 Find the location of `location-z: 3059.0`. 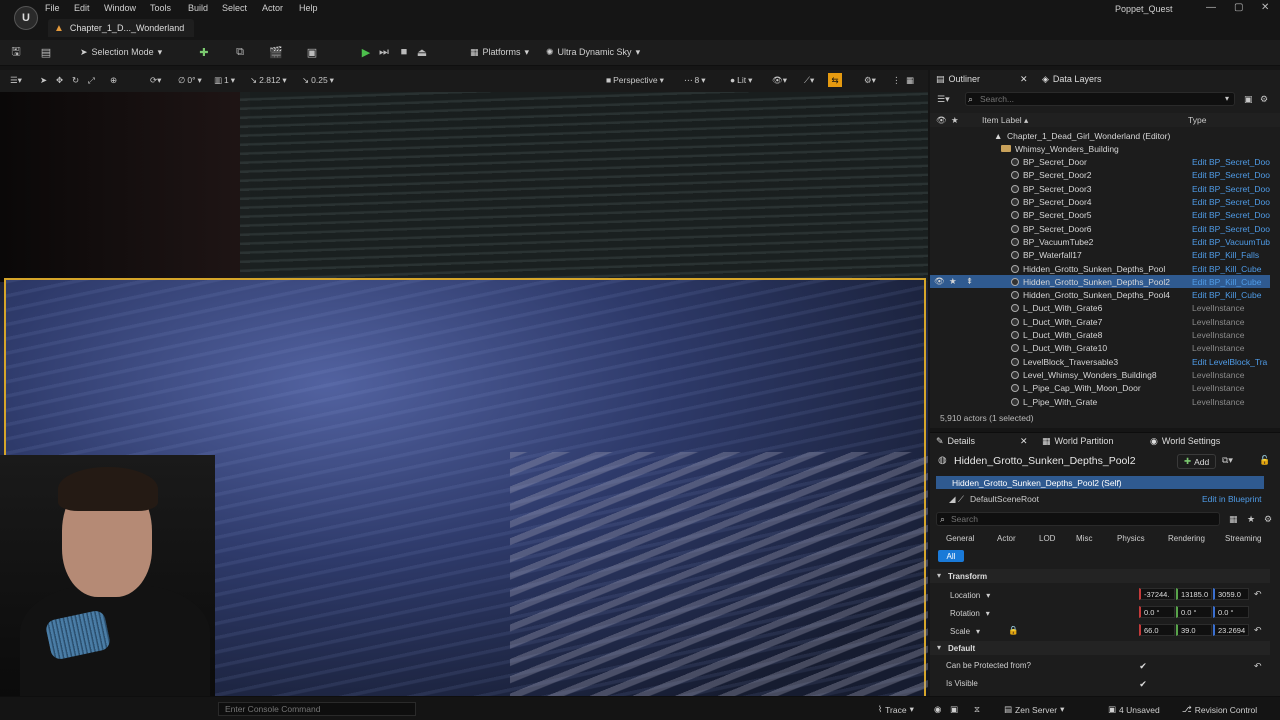

location-z: 3059.0 is located at coordinates (1231, 594).